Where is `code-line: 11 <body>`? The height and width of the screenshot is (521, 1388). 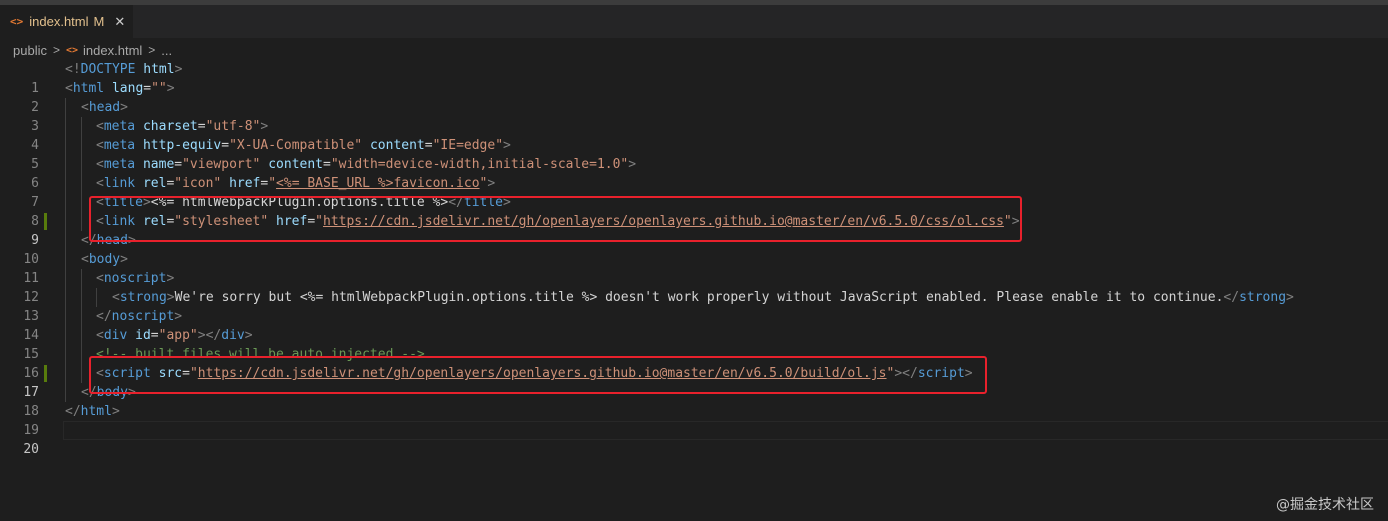 code-line: 11 <body> is located at coordinates (694, 268).